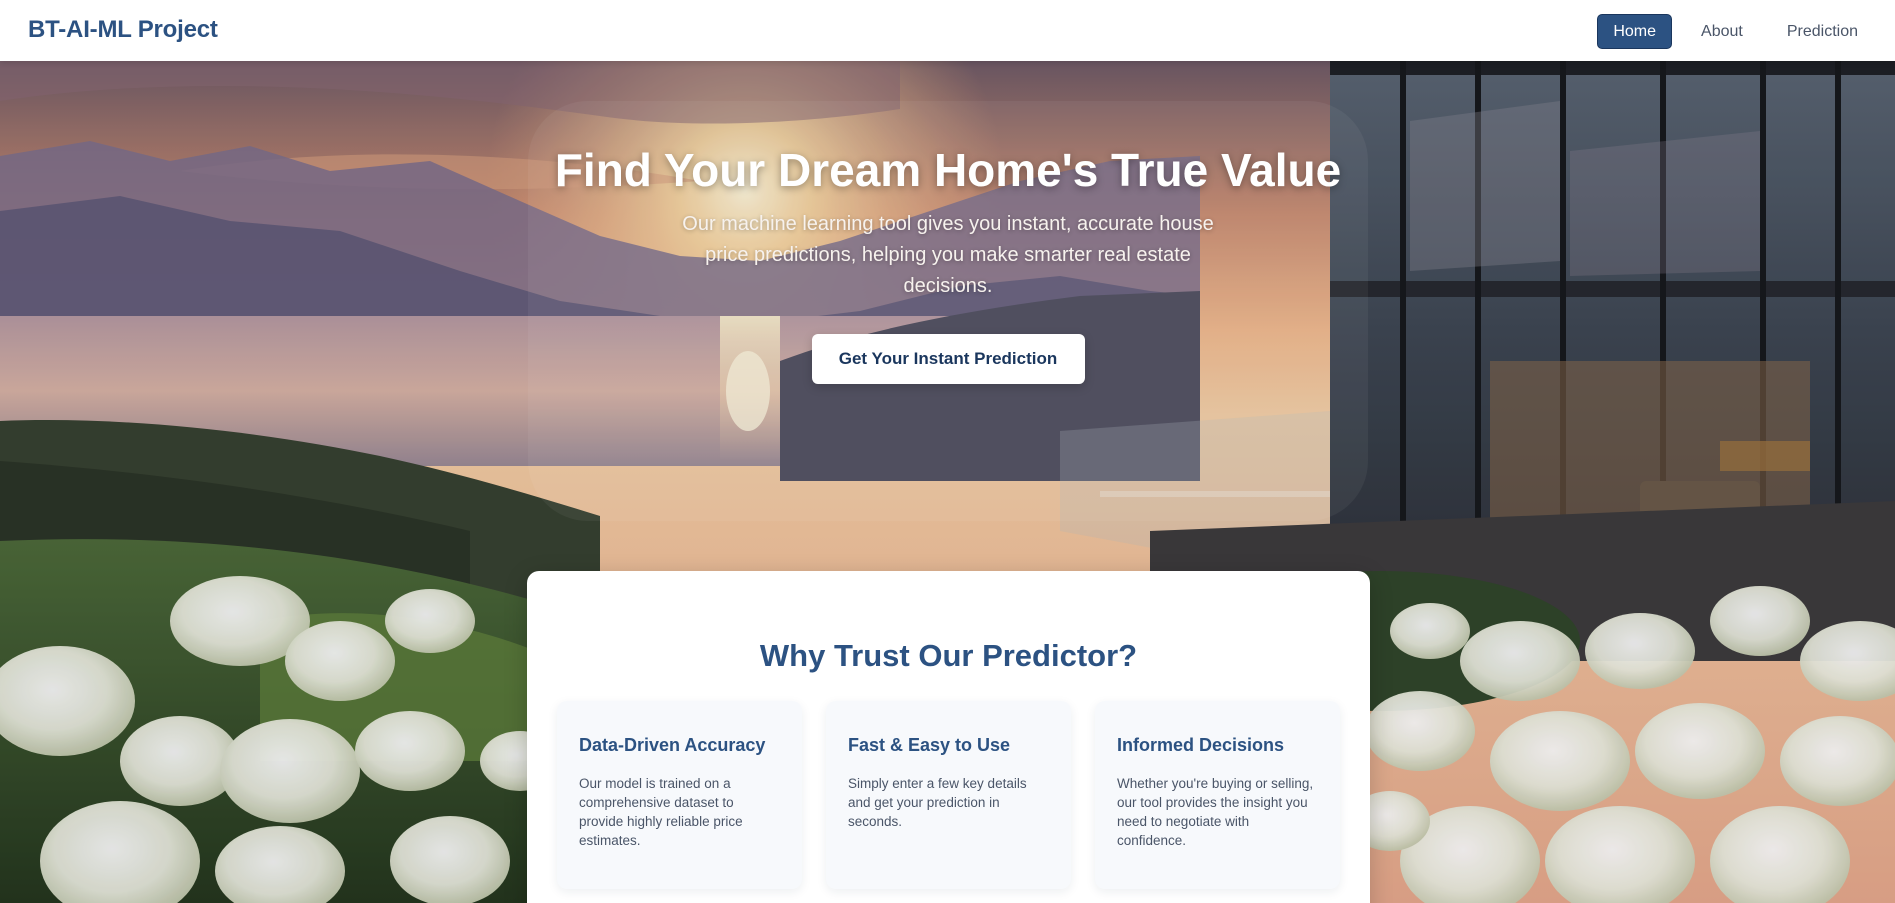  Describe the element at coordinates (1201, 745) in the screenshot. I see `feature-heading: Informed Decisions` at that location.